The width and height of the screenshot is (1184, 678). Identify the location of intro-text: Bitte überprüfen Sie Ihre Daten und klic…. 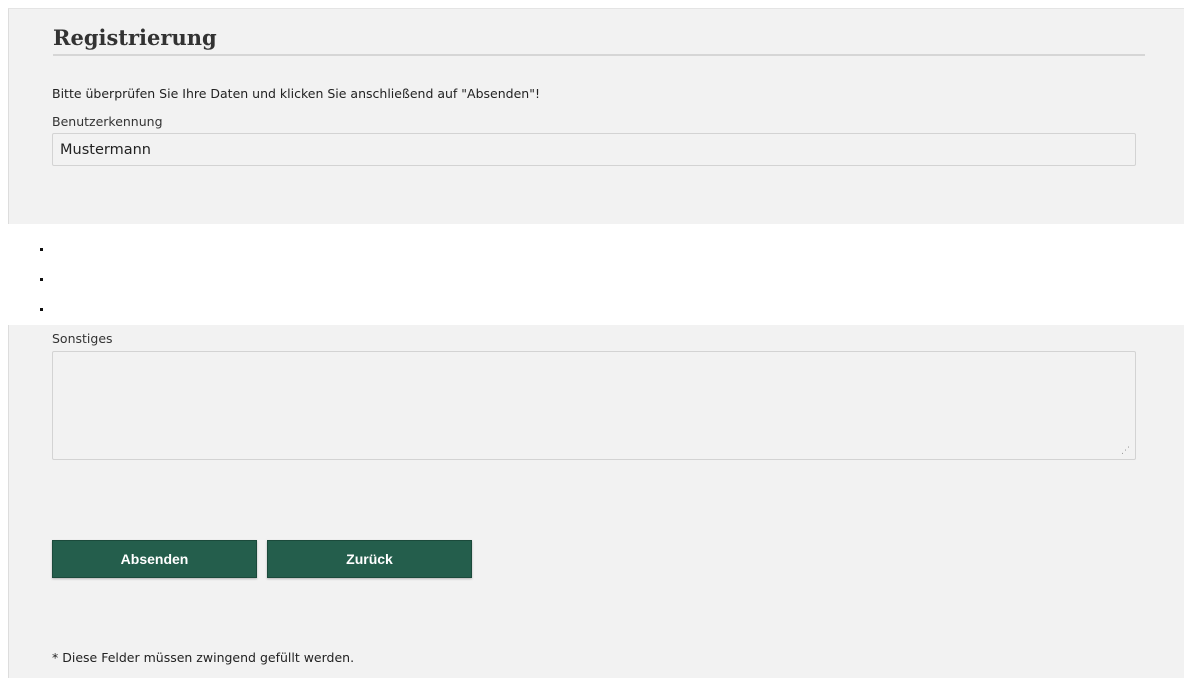
(296, 93).